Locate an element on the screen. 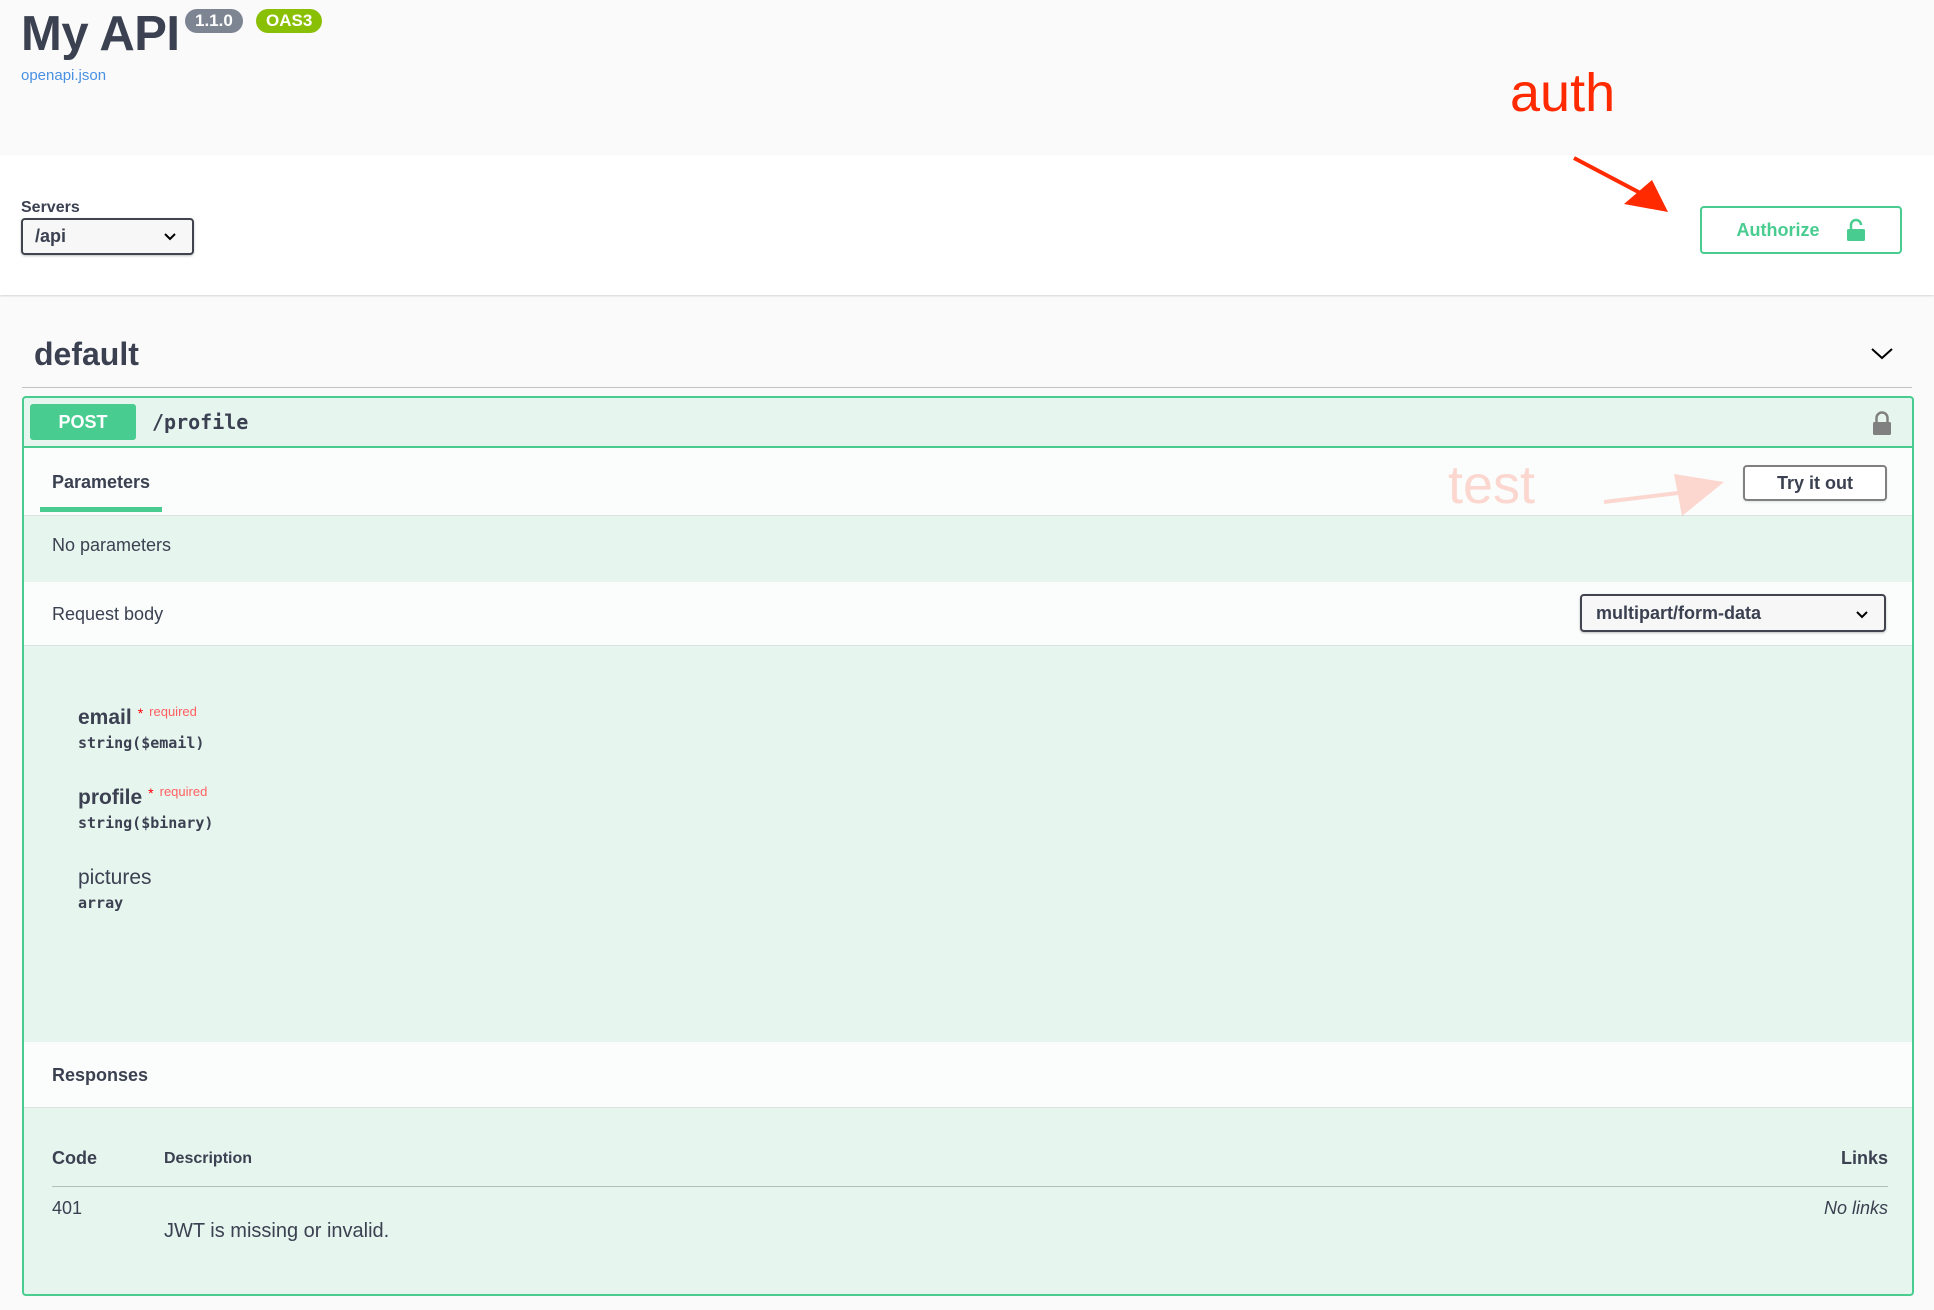 The image size is (1934, 1310). unlock-icon is located at coordinates (1855, 229).